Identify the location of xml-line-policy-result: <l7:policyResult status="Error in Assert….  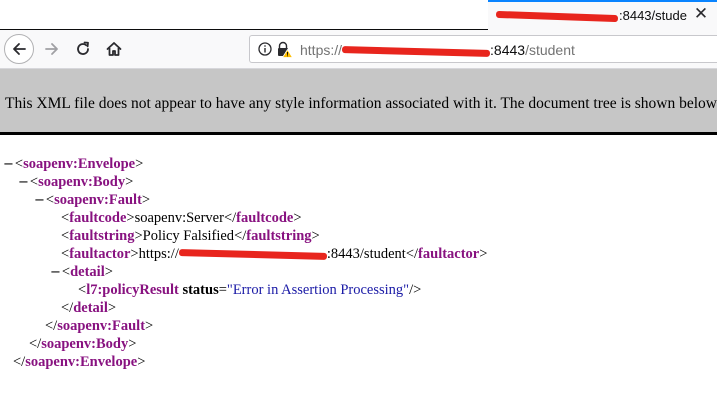
(250, 290).